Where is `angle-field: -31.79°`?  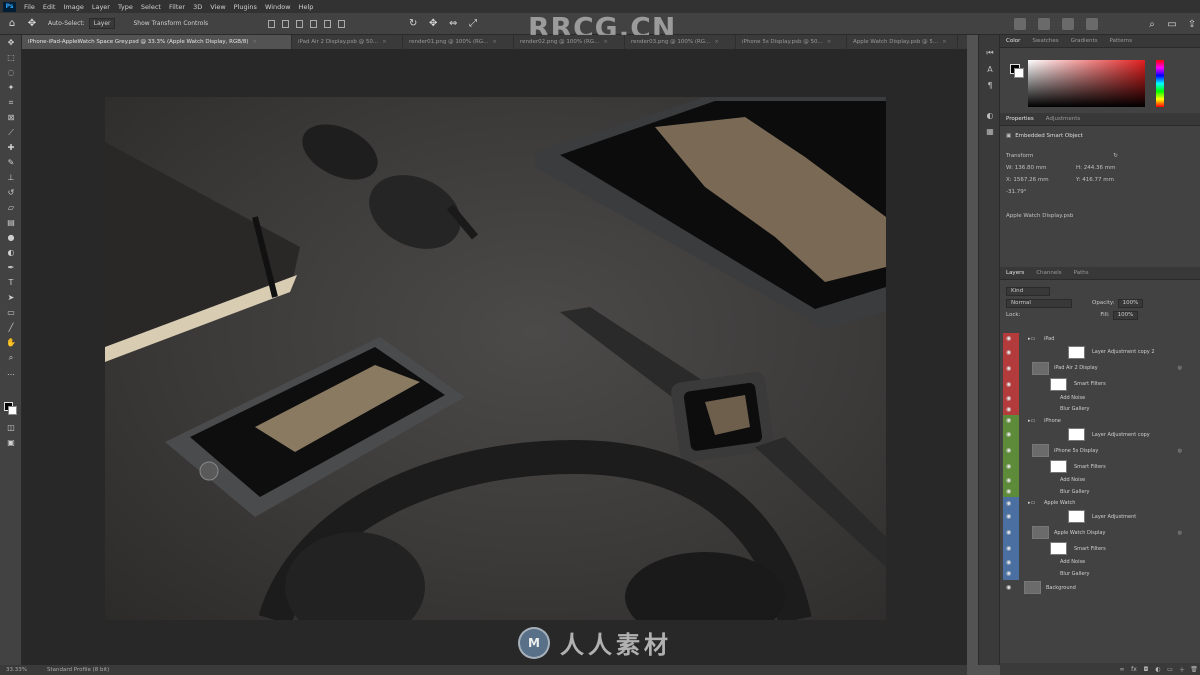
angle-field: -31.79° is located at coordinates (1016, 192).